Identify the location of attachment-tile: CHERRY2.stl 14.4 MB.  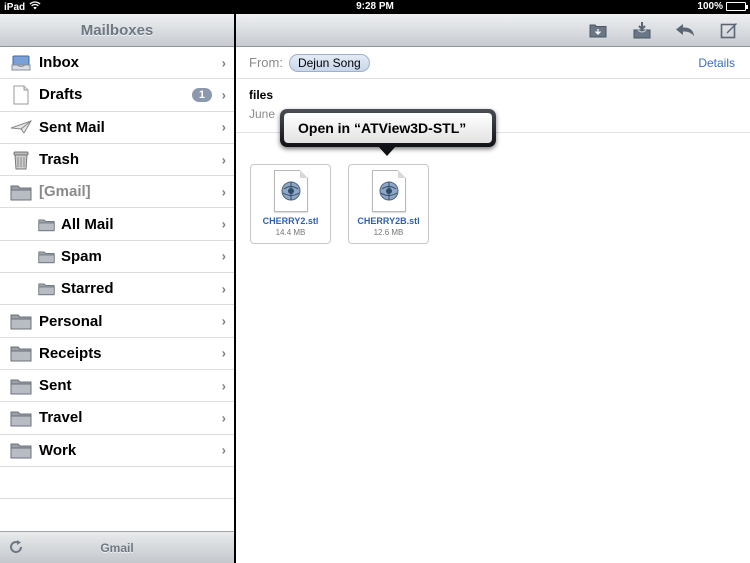
(290, 204).